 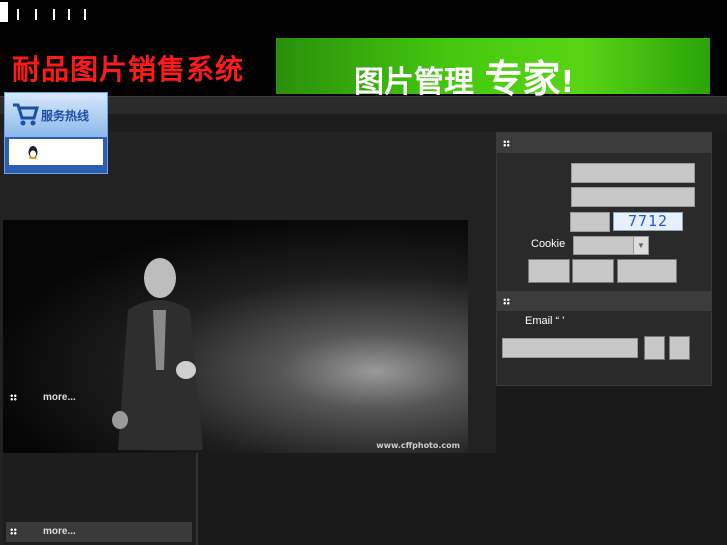 I want to click on subscribe-panel-header, so click(x=604, y=301).